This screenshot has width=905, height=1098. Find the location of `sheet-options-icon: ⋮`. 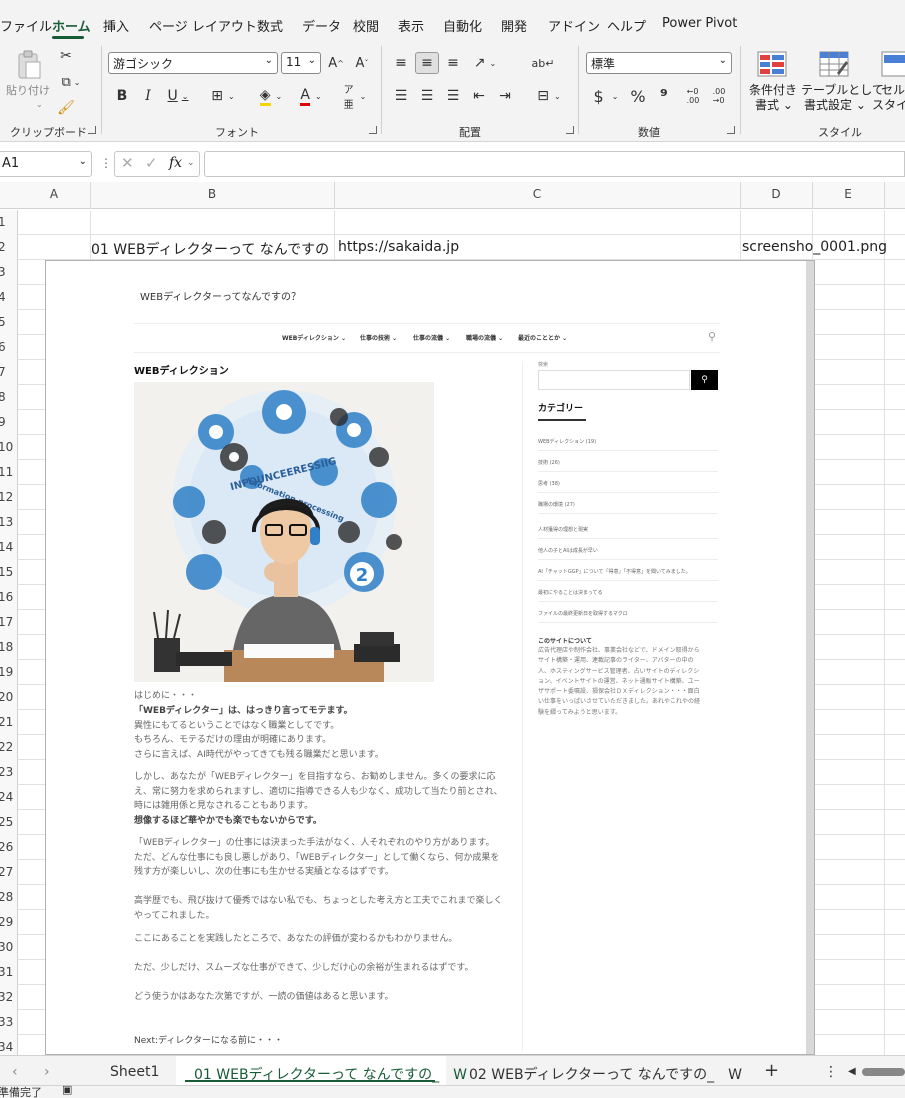

sheet-options-icon: ⋮ is located at coordinates (831, 1072).